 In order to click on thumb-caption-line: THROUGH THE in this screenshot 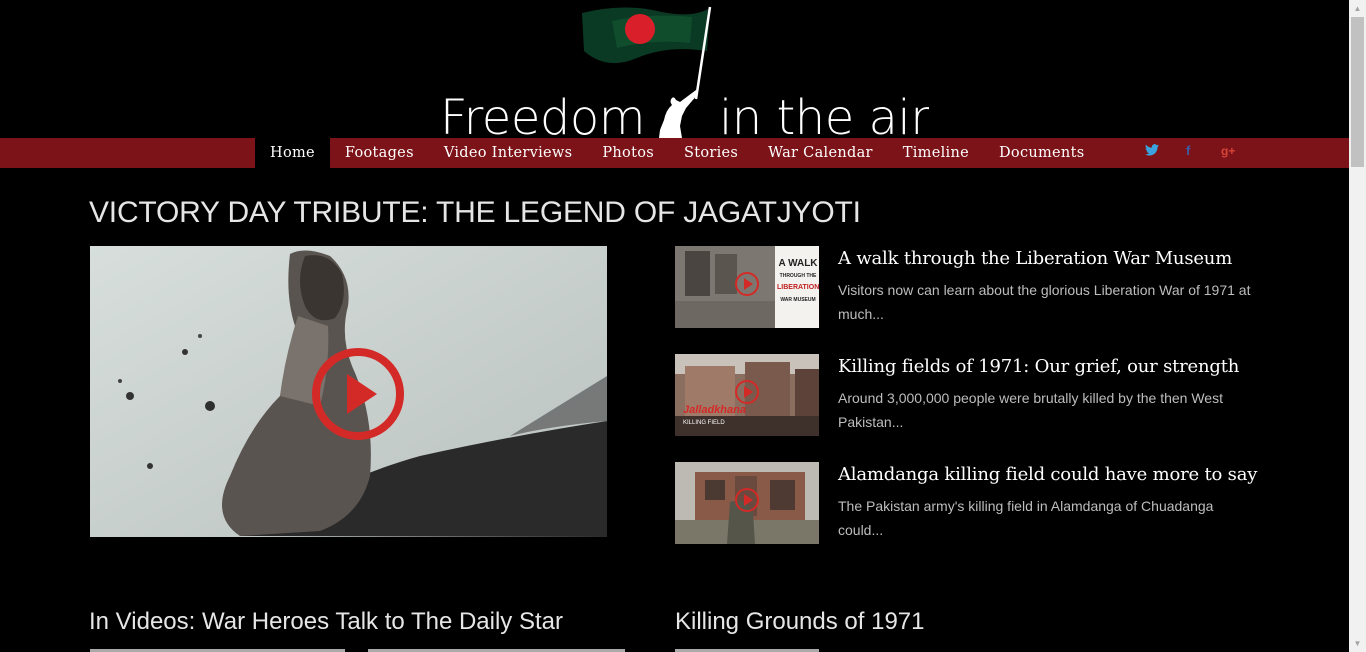, I will do `click(798, 276)`.